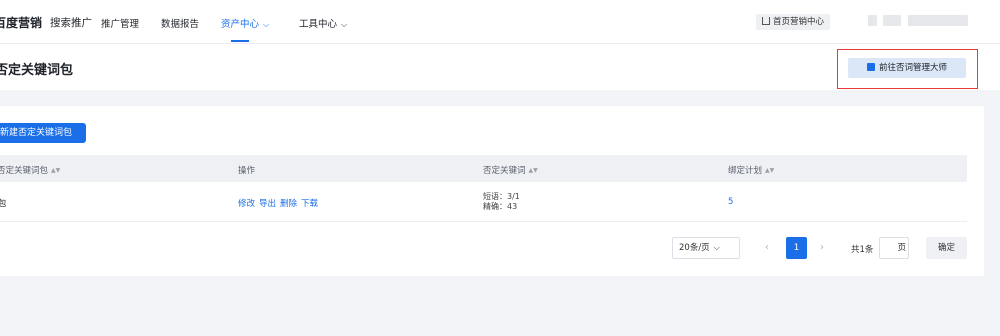 This screenshot has height=336, width=1000. I want to click on user-name-blurred, so click(892, 20).